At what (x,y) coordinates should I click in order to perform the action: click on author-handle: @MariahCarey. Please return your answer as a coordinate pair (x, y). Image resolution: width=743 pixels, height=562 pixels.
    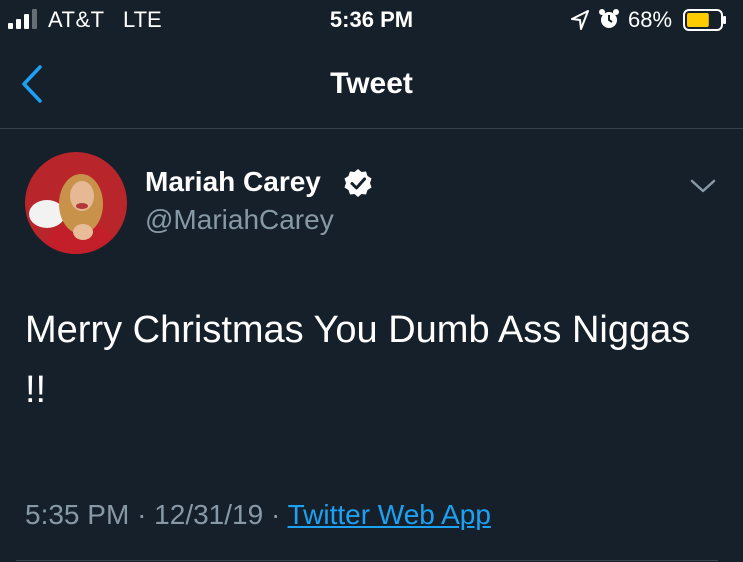
    Looking at the image, I should click on (239, 220).